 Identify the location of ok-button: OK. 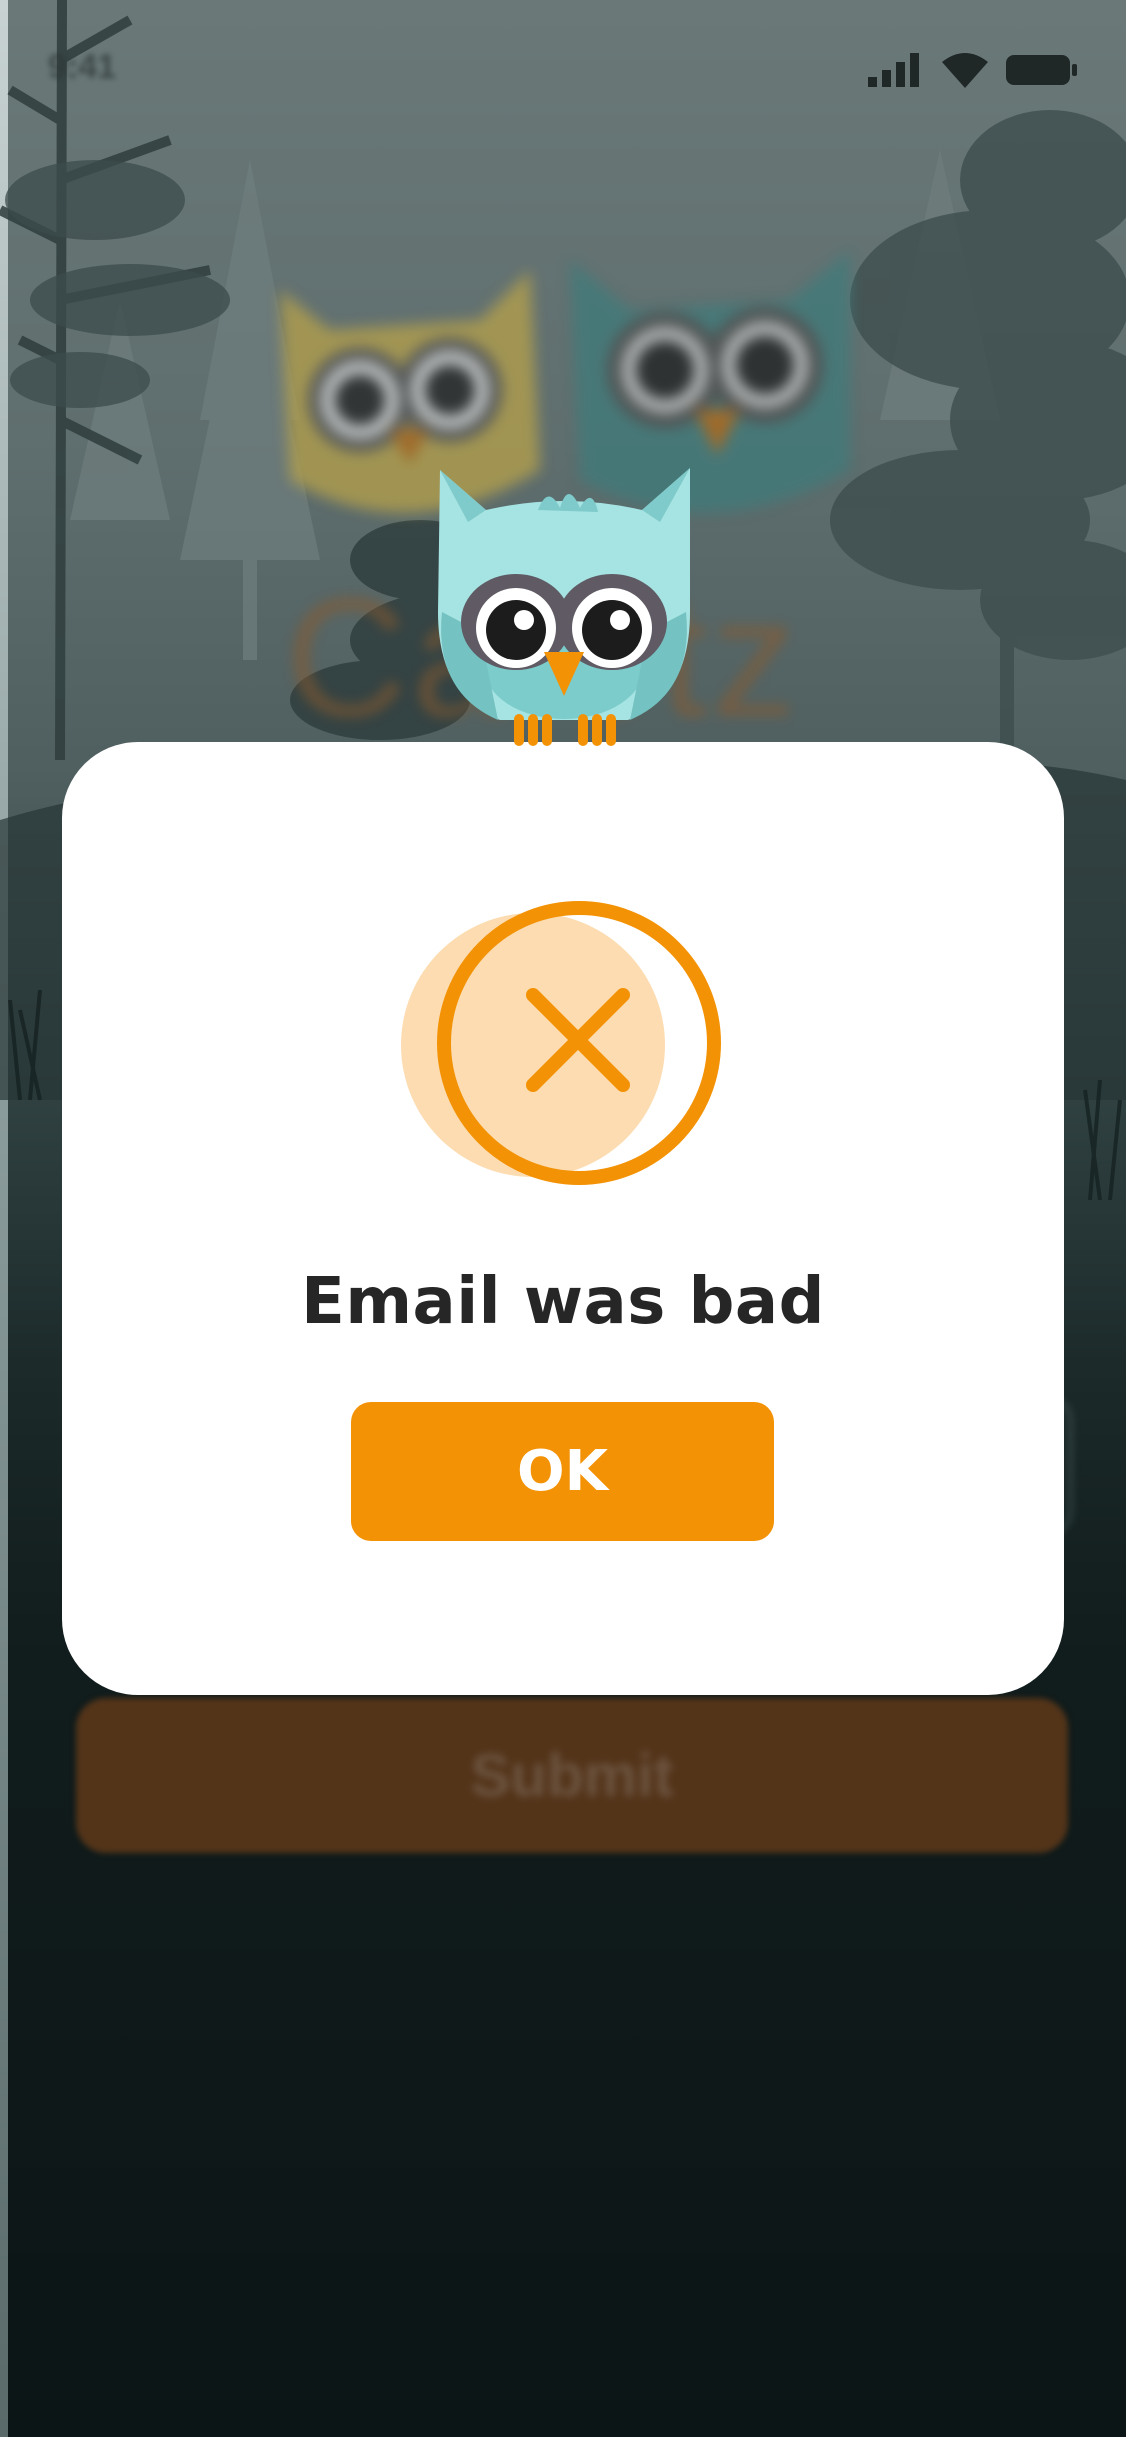
(562, 1471).